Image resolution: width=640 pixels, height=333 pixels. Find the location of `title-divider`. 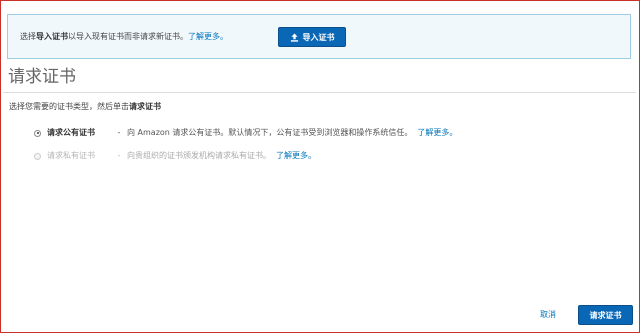

title-divider is located at coordinates (319, 92).